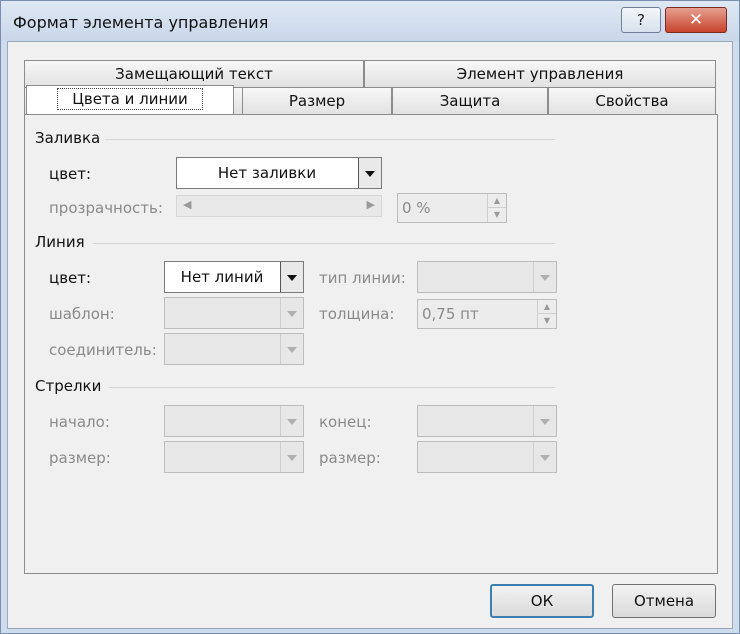 The width and height of the screenshot is (740, 634). What do you see at coordinates (370, 21) in the screenshot?
I see `title-bar: Формат элемента управления ? ✕` at bounding box center [370, 21].